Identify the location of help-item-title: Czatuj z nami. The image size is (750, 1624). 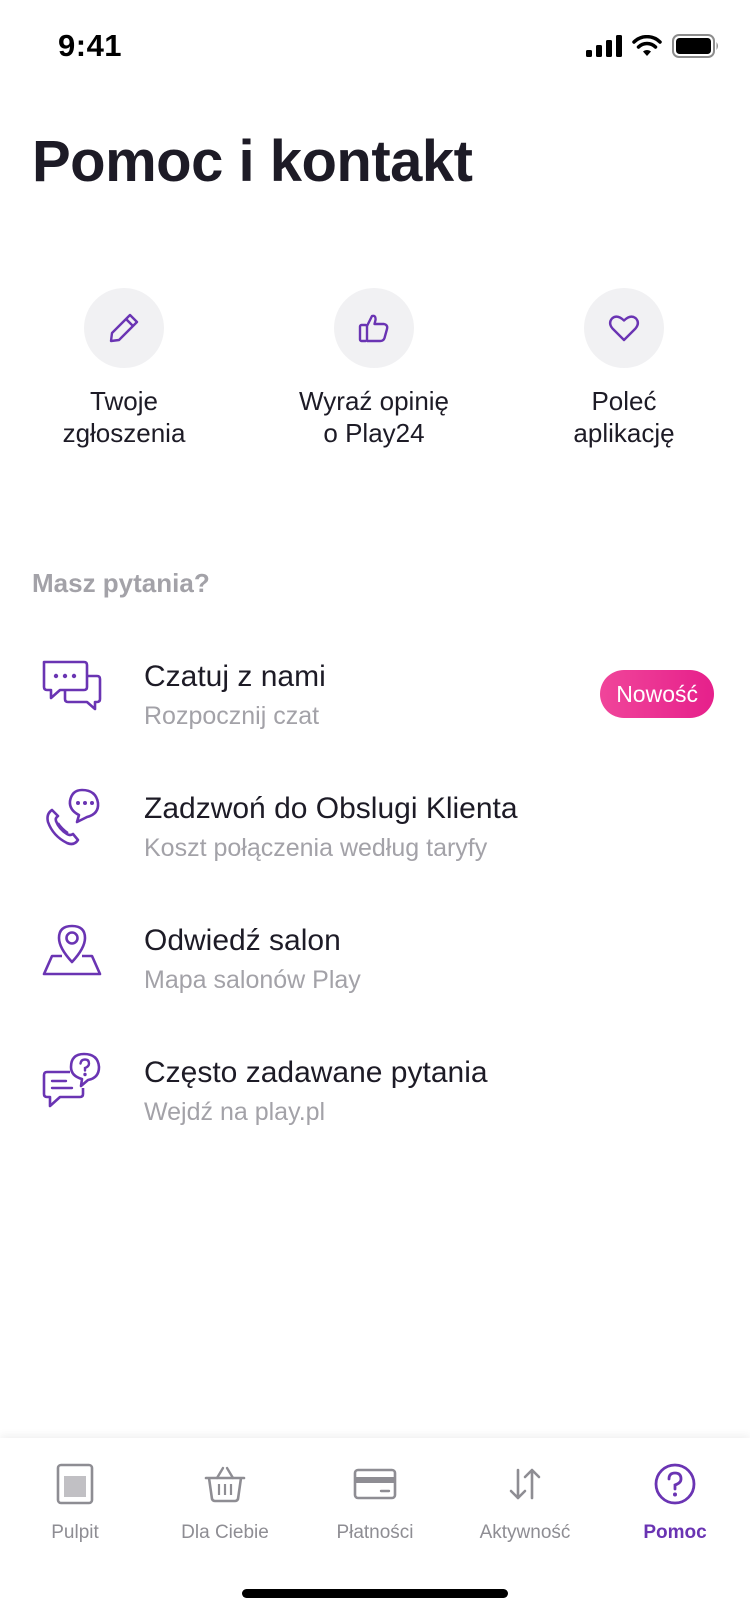
(235, 676).